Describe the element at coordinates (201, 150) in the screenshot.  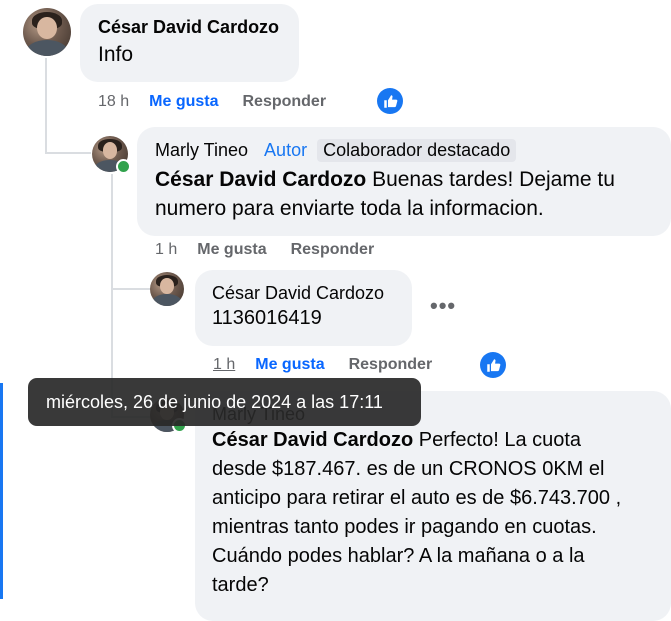
I see `comment-author: Marly Tineo` at that location.